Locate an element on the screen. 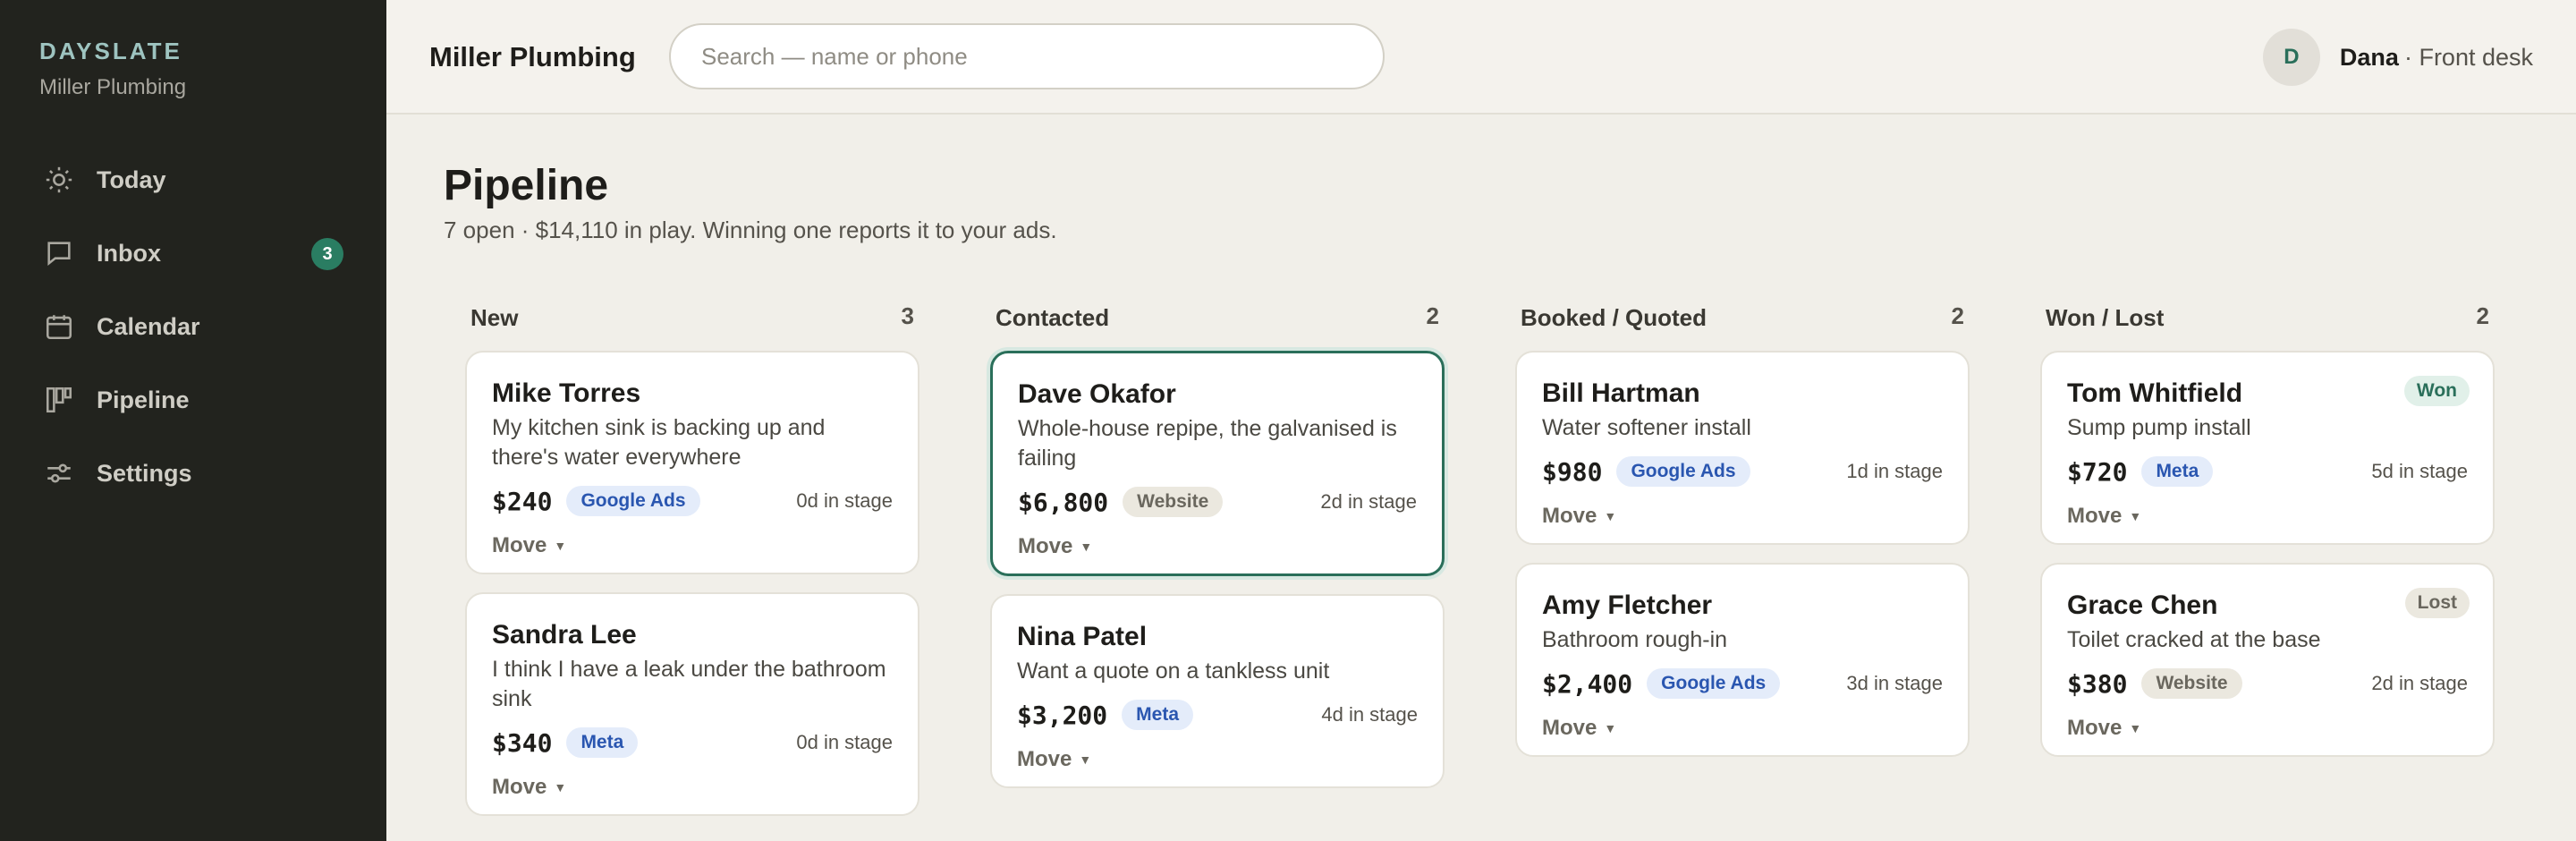 This screenshot has width=2576, height=841. lead-meta-row: $980 Google Ads 1d in stage is located at coordinates (1742, 471).